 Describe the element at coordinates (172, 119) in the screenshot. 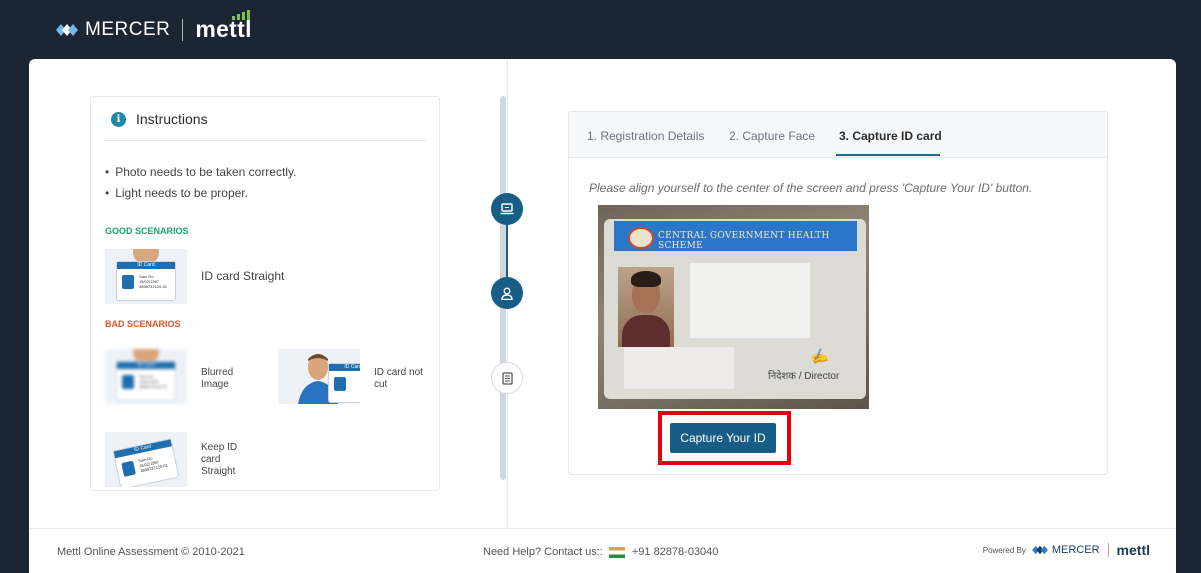

I see `instructions-title: Instructions` at that location.